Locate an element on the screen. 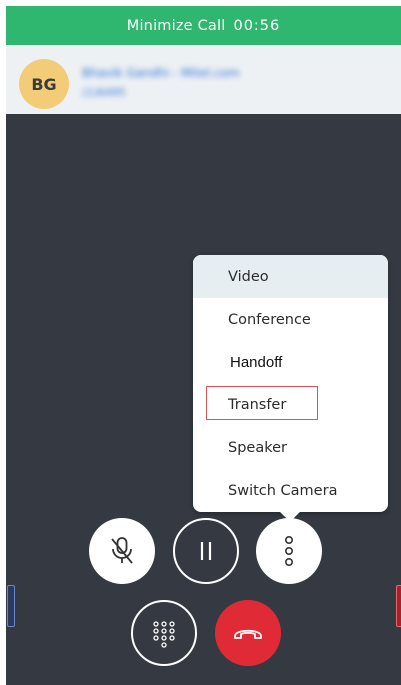  menu-item-conference: Conference is located at coordinates (290, 319).